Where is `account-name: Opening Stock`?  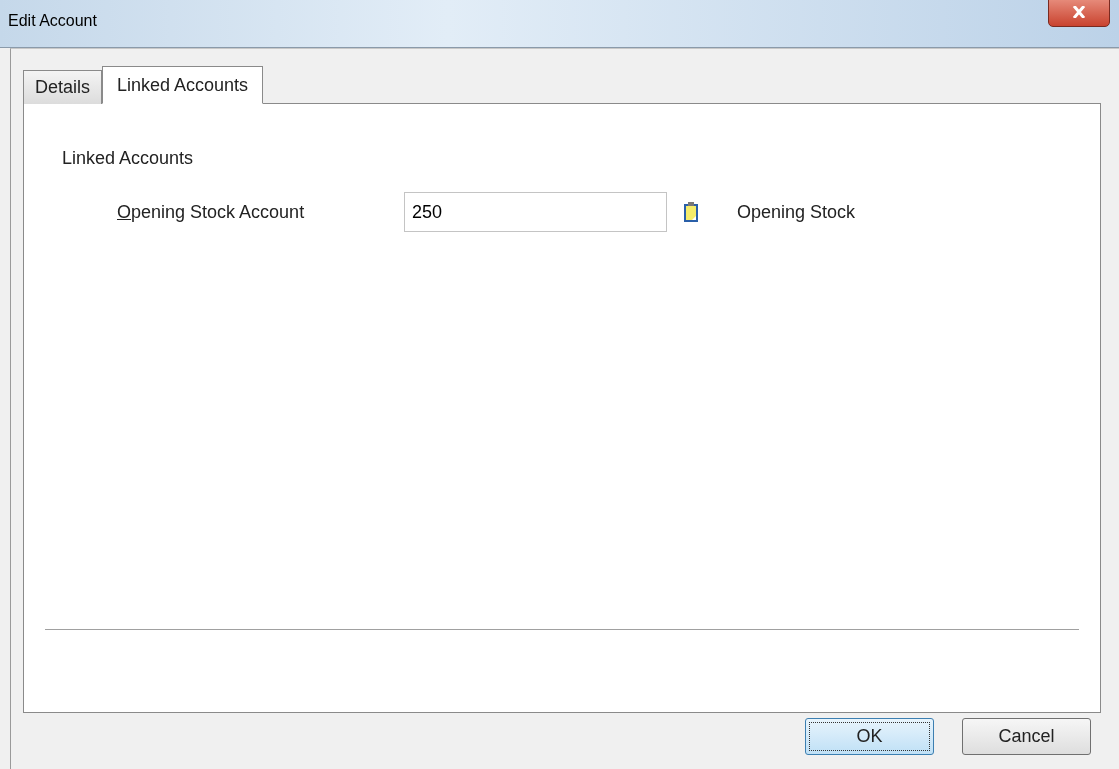 account-name: Opening Stock is located at coordinates (796, 212).